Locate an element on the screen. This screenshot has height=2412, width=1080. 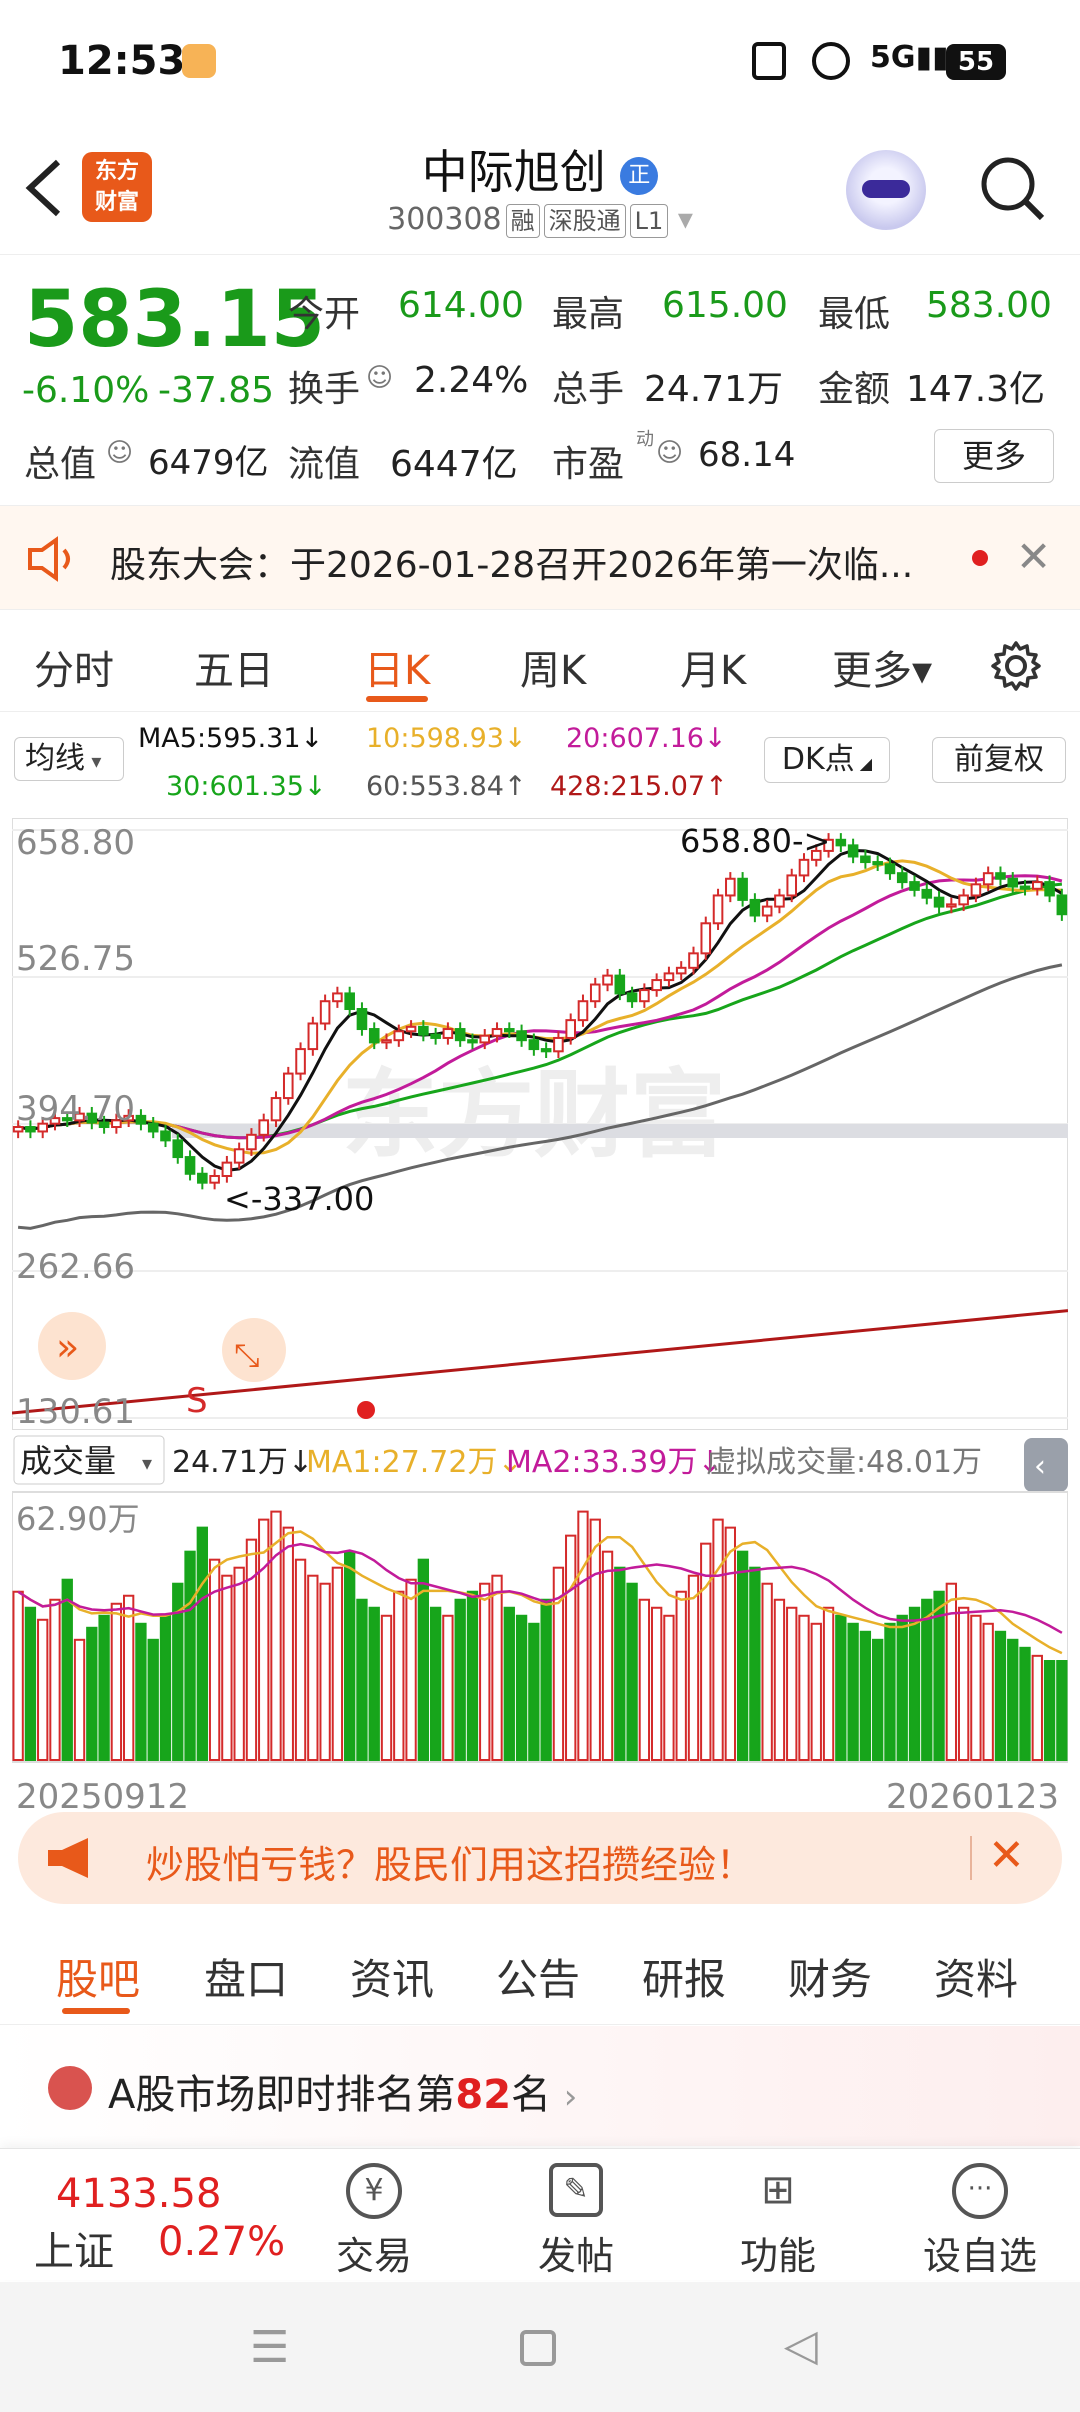
function-label: 功能 is located at coordinates (777, 2256).